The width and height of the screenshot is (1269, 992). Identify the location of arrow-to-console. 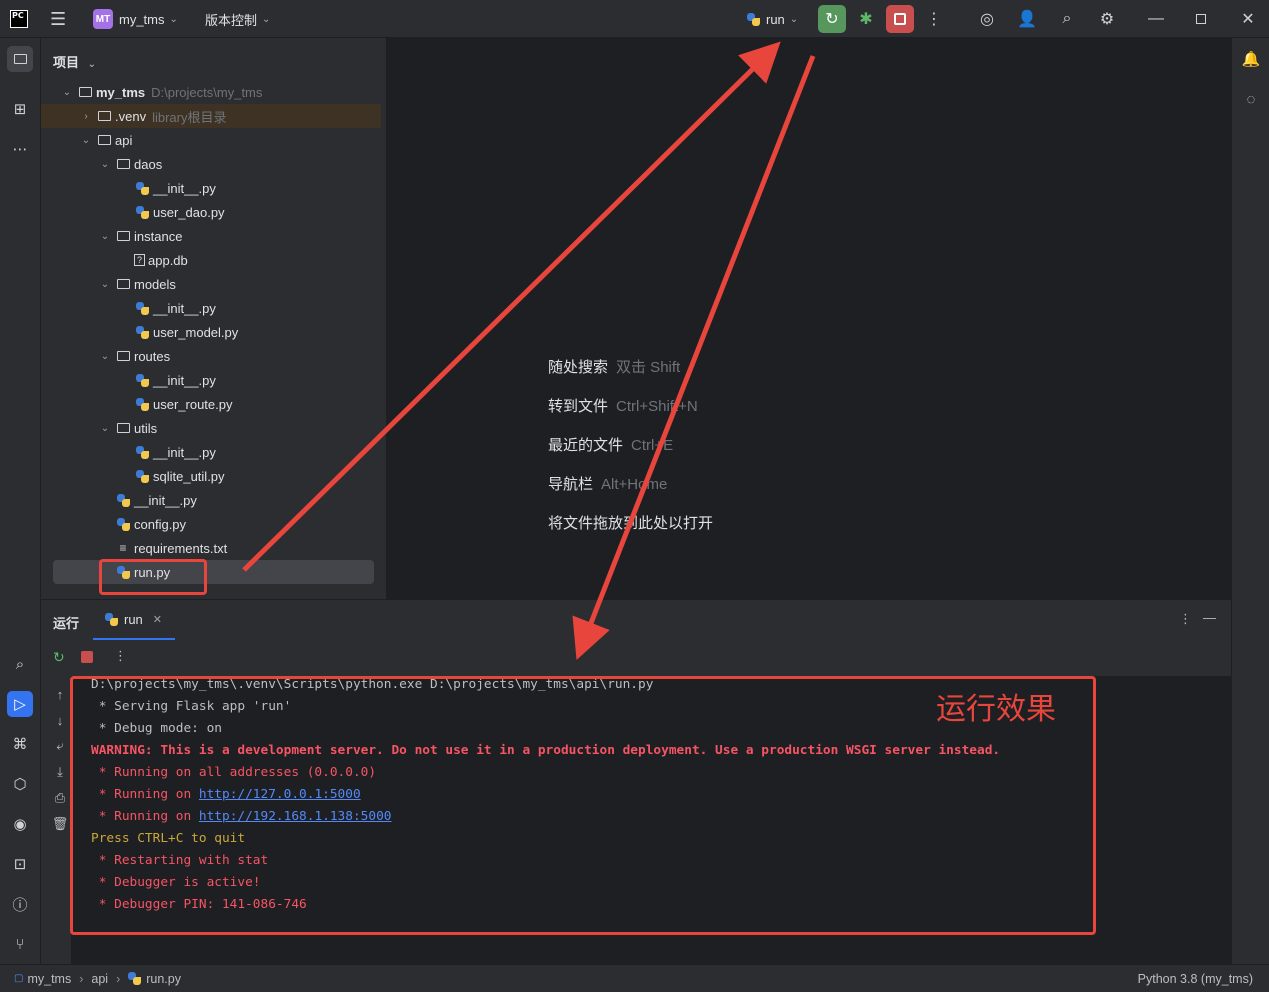
(694, 357).